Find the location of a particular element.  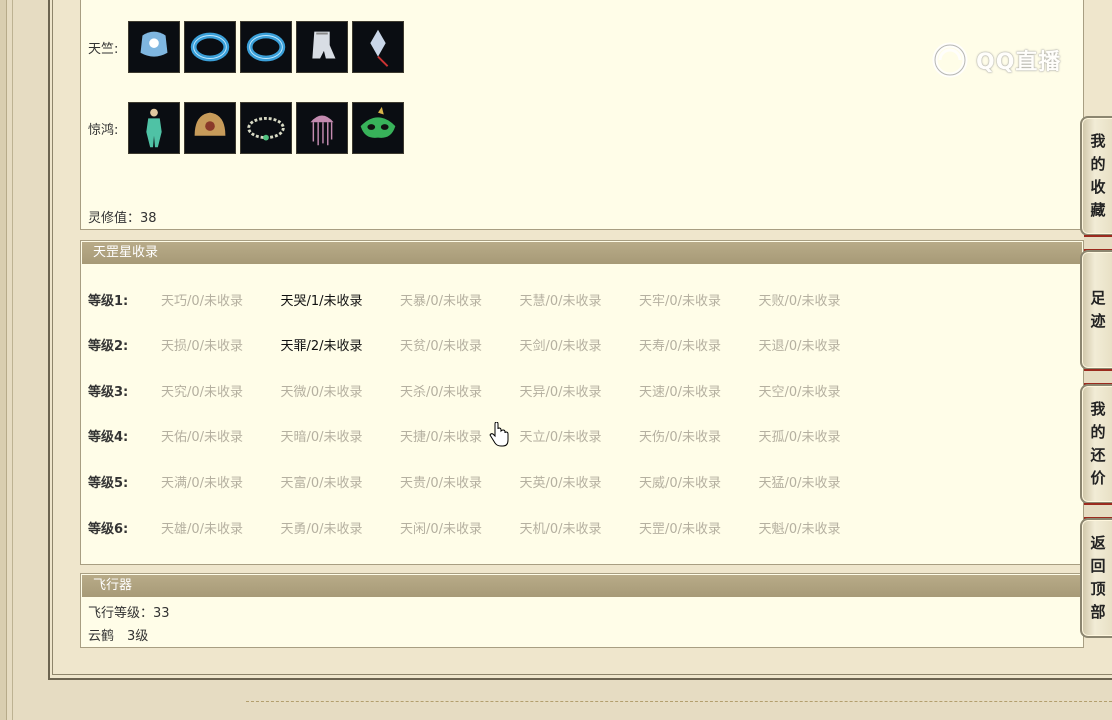

flyer-panel: 飞行器 飞行等级：33 云鹤 3级 is located at coordinates (582, 610).